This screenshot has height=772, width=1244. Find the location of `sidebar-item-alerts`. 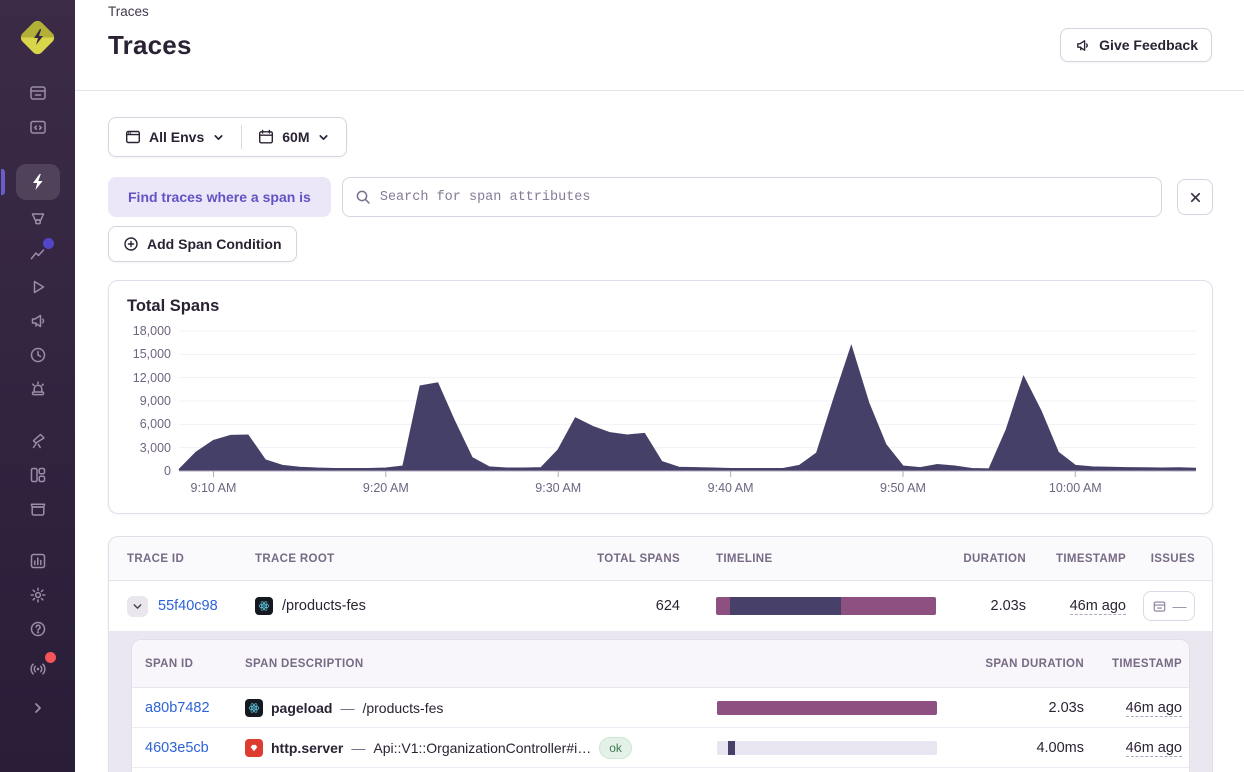

sidebar-item-alerts is located at coordinates (38, 389).